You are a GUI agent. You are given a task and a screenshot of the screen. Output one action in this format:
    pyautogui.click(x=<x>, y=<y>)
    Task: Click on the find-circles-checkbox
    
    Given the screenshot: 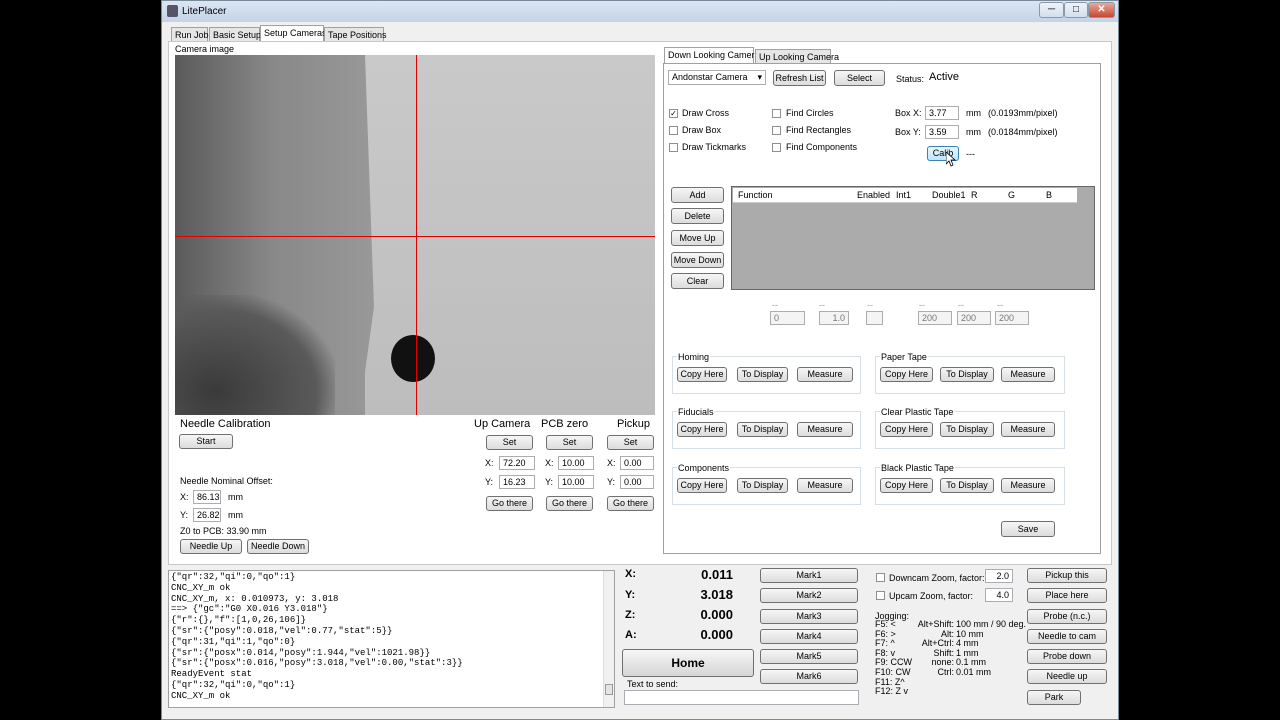 What is the action you would take?
    pyautogui.click(x=776, y=113)
    